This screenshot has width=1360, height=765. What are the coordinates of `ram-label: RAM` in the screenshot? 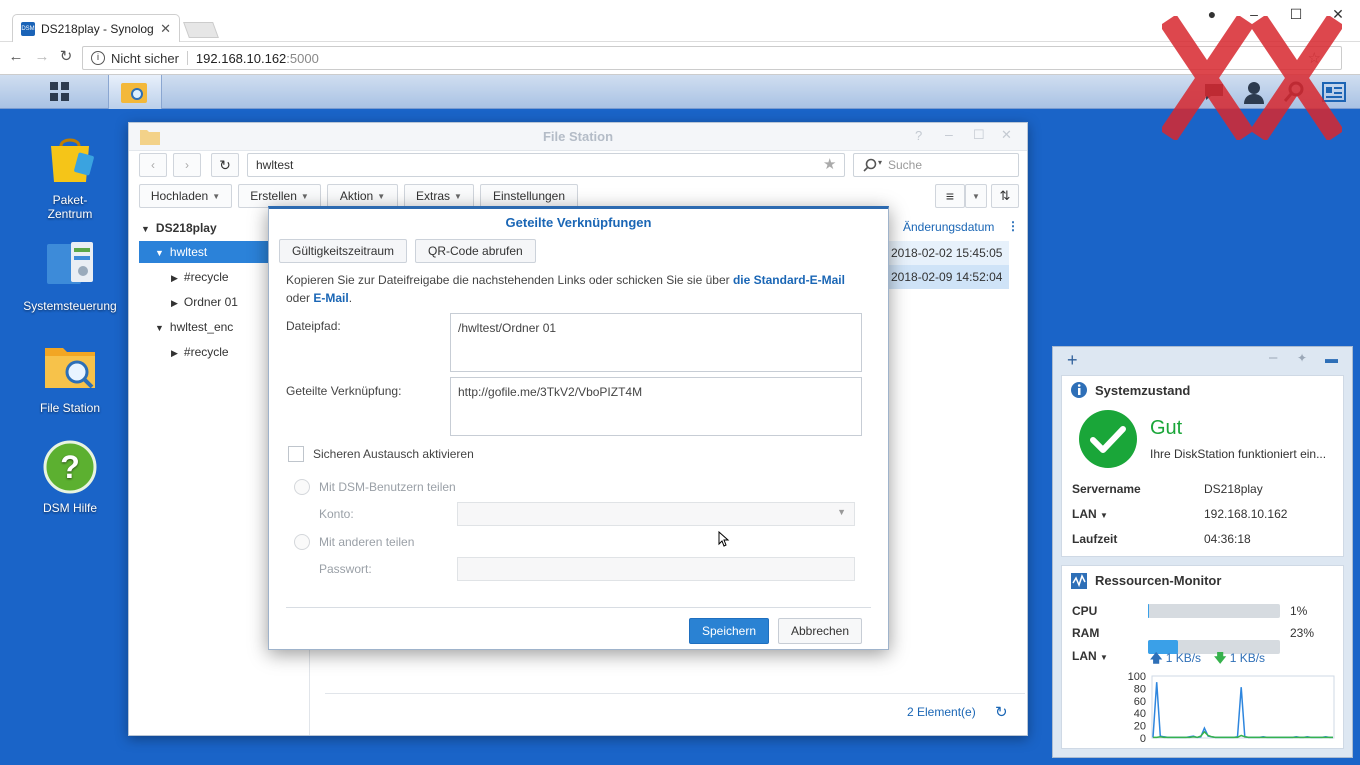 It's located at (1086, 633).